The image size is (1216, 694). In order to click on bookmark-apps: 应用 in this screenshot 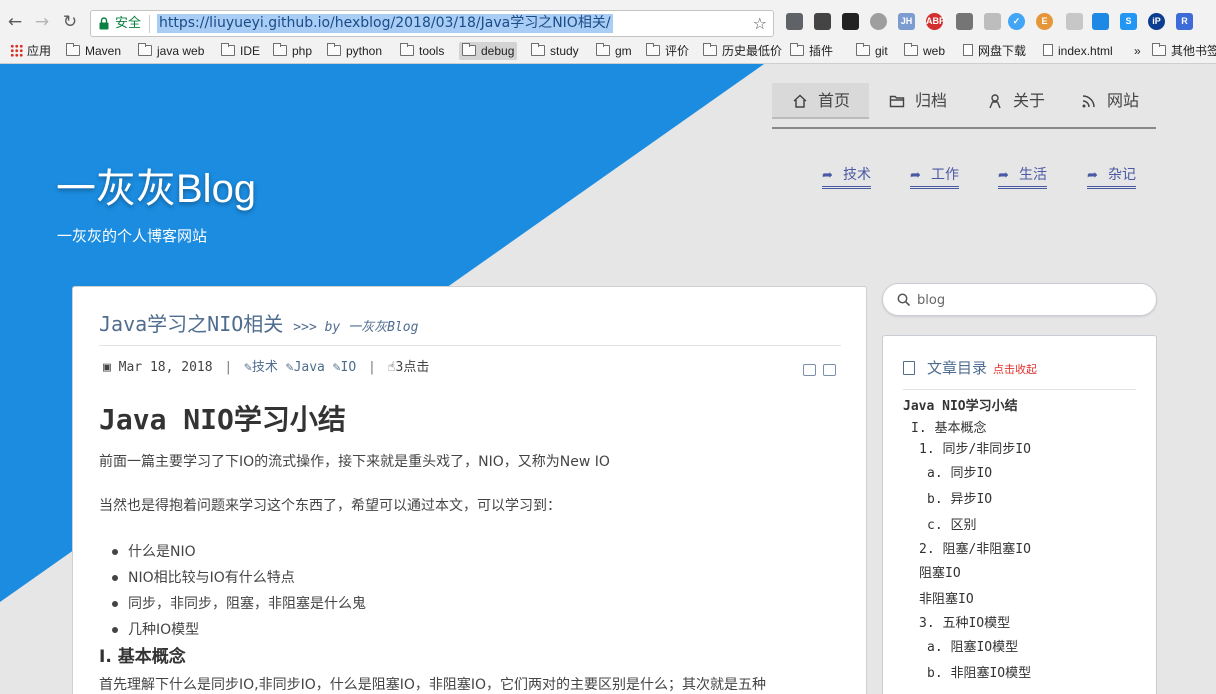, I will do `click(30, 51)`.